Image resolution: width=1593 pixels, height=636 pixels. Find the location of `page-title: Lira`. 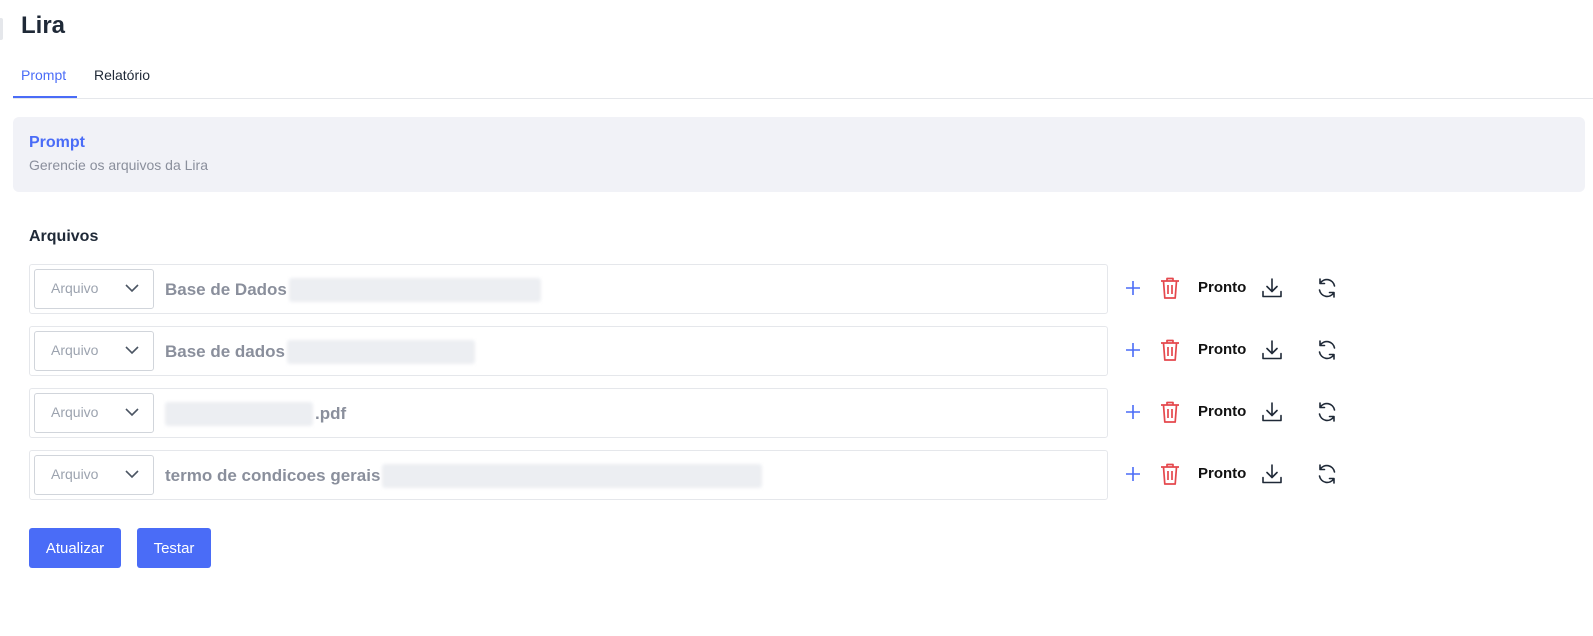

page-title: Lira is located at coordinates (43, 25).